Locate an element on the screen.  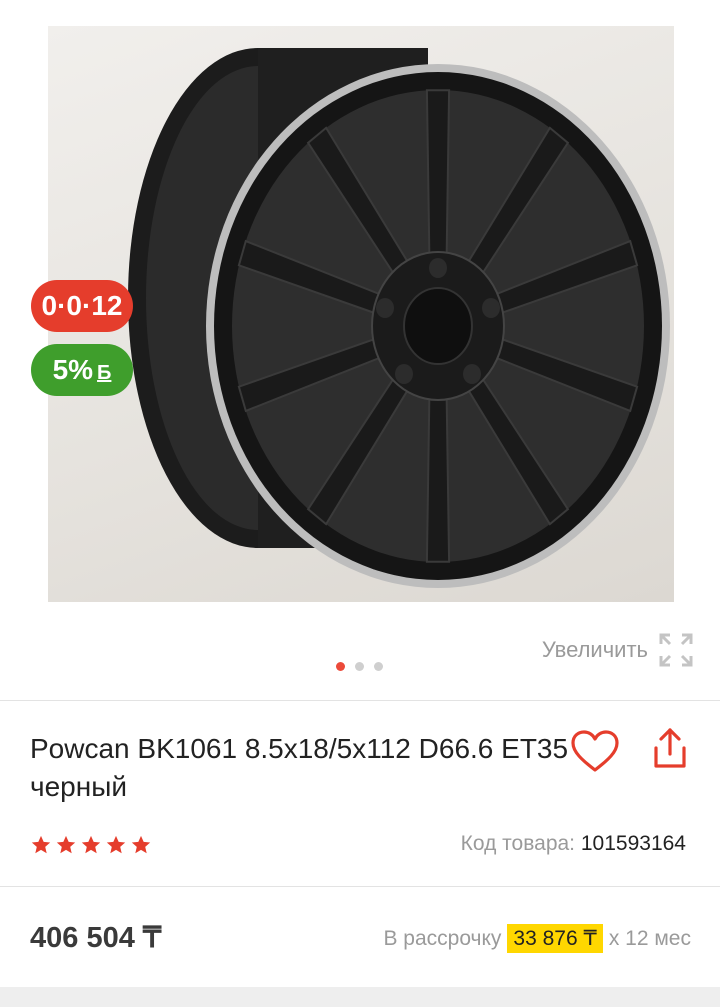
carousel-dots is located at coordinates (359, 666).